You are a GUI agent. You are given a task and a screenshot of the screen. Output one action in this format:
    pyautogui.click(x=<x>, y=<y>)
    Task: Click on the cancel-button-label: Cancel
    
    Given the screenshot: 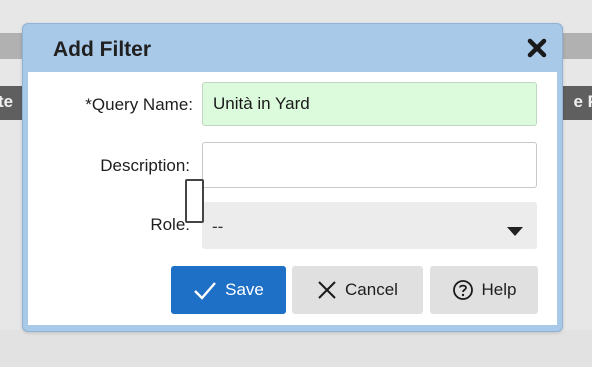 What is the action you would take?
    pyautogui.click(x=371, y=289)
    